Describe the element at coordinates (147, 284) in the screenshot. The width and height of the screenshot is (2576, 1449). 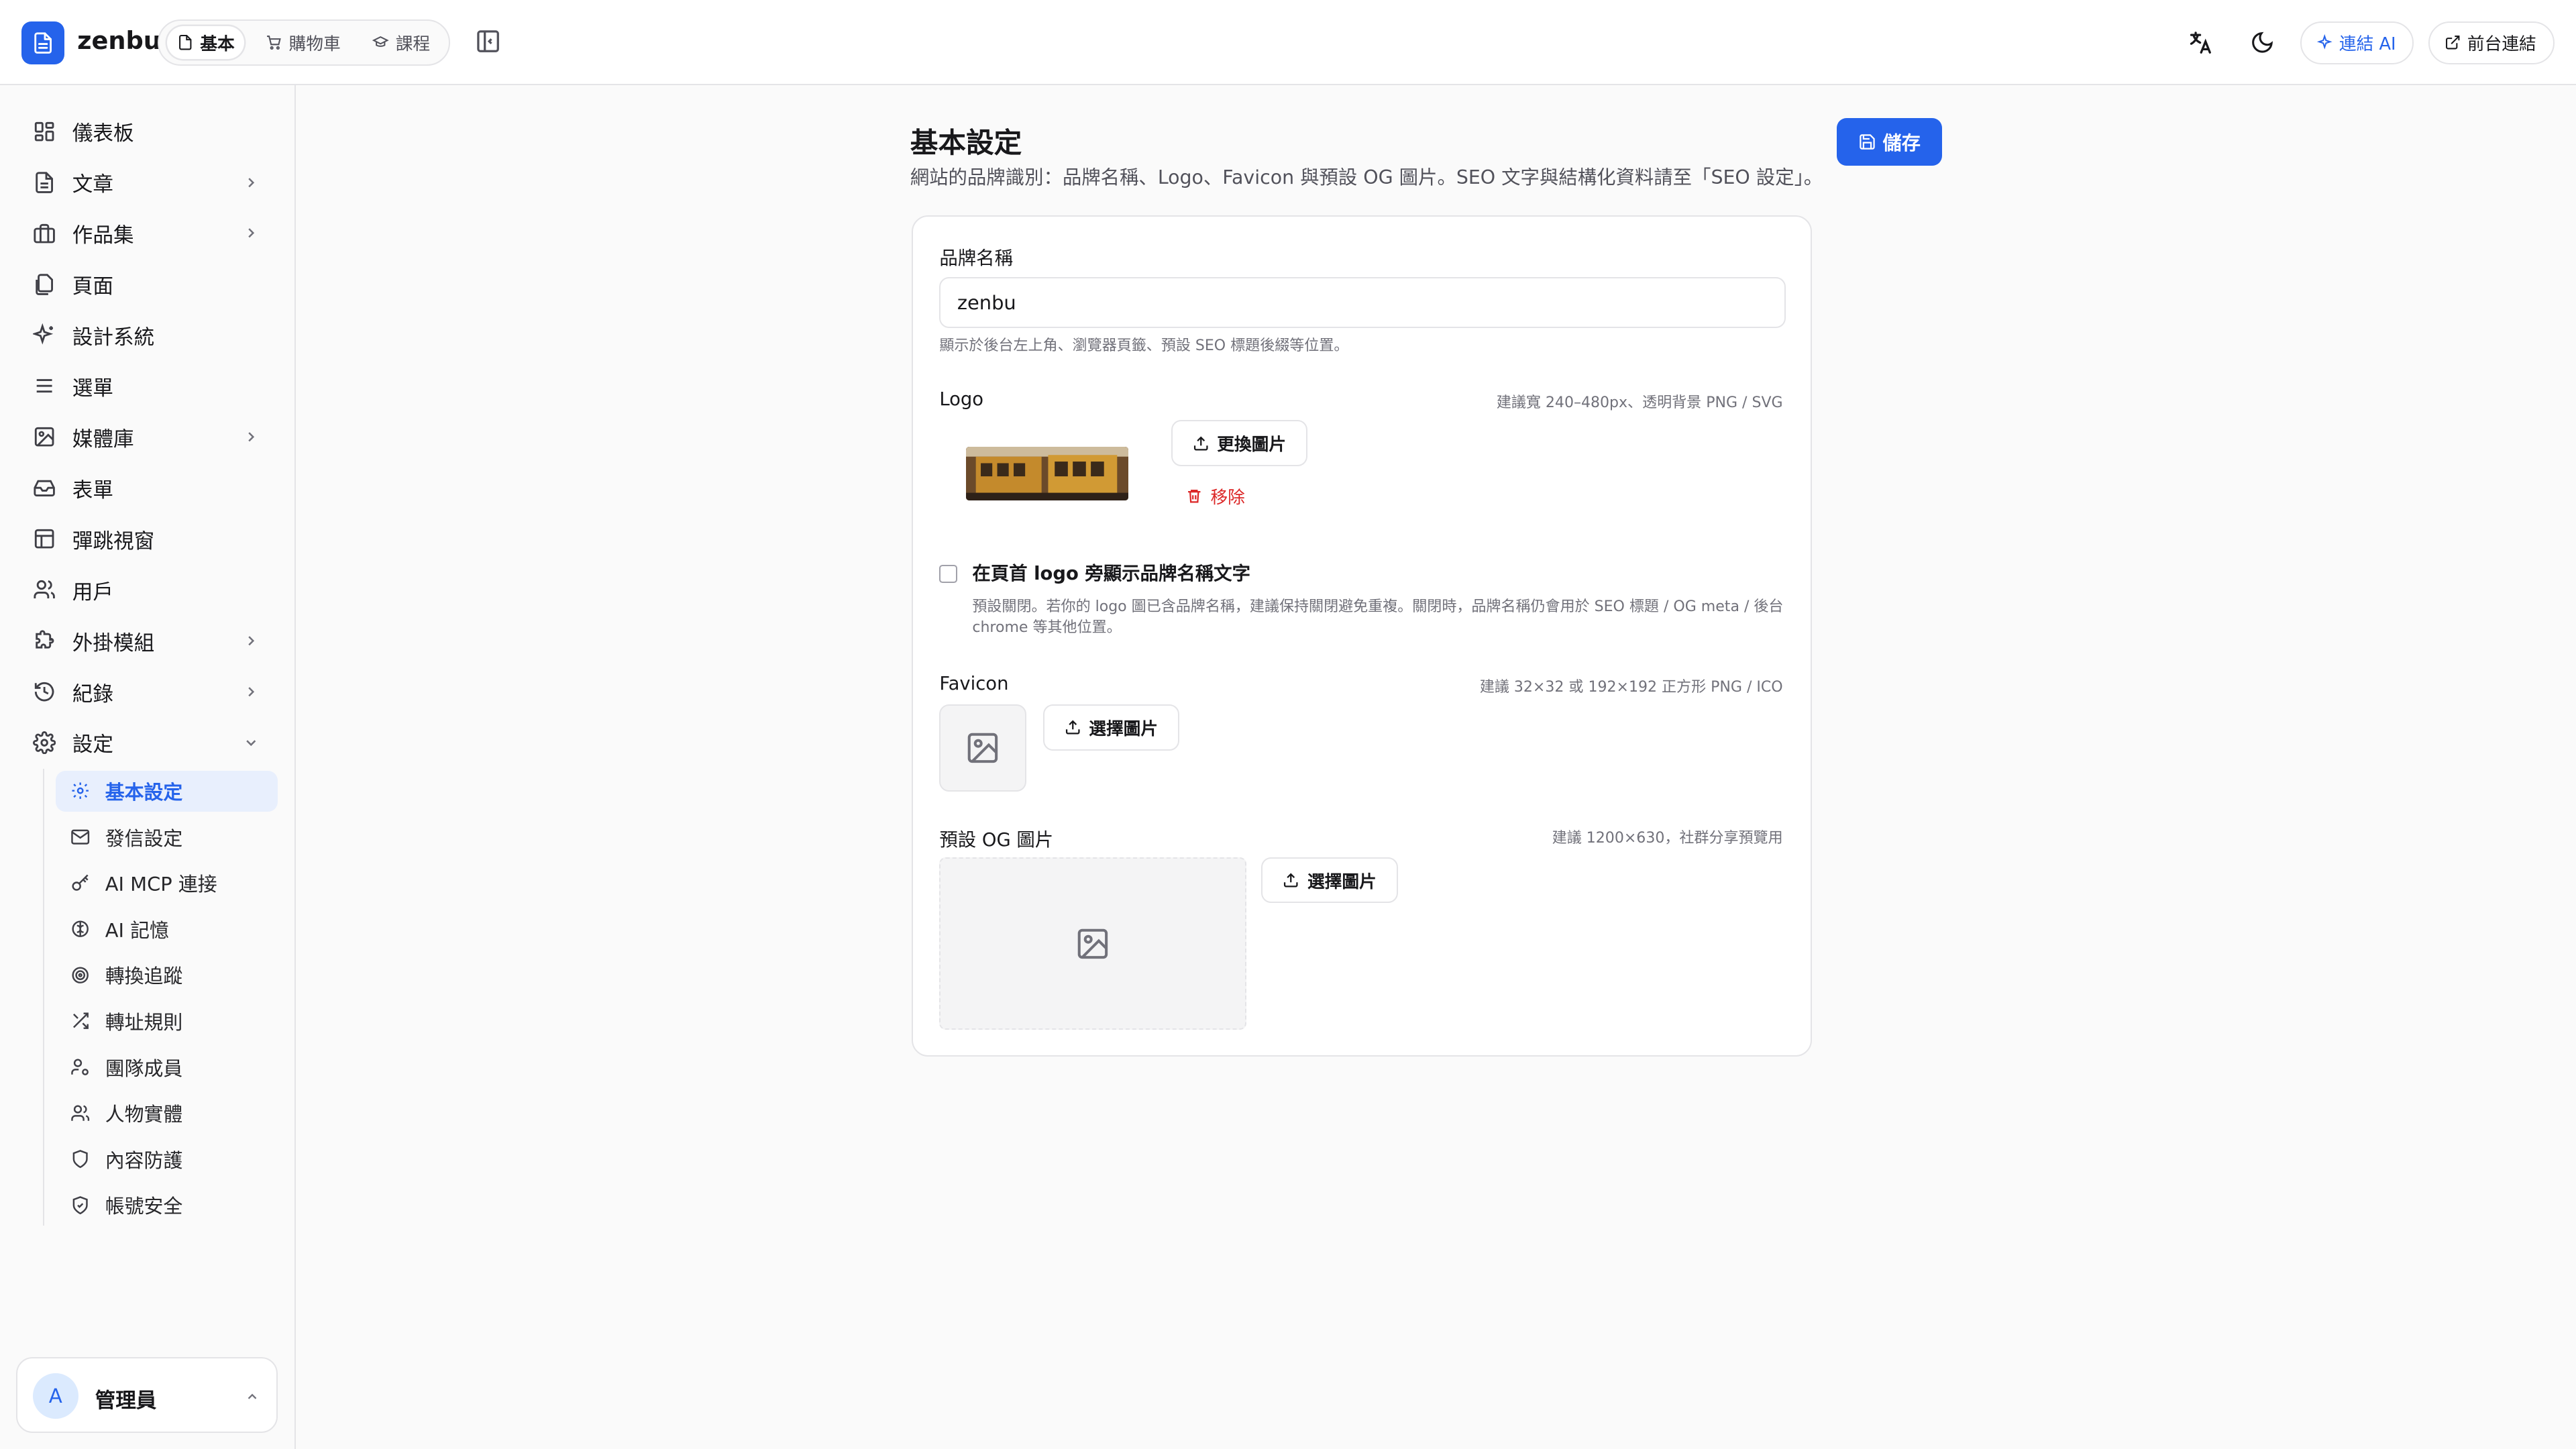
I see `sidebar-item-pages: 頁面` at that location.